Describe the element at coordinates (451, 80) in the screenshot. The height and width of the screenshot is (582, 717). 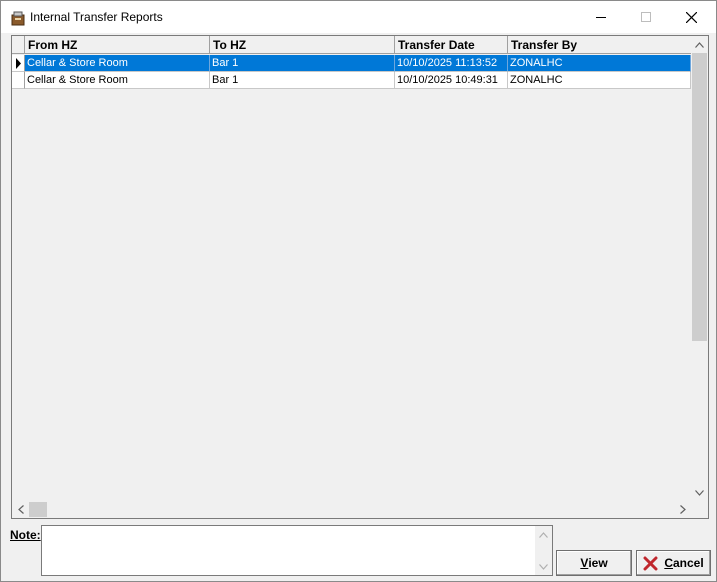
I see `cell-transfer-date: 10/10/2025 10:49:31` at that location.